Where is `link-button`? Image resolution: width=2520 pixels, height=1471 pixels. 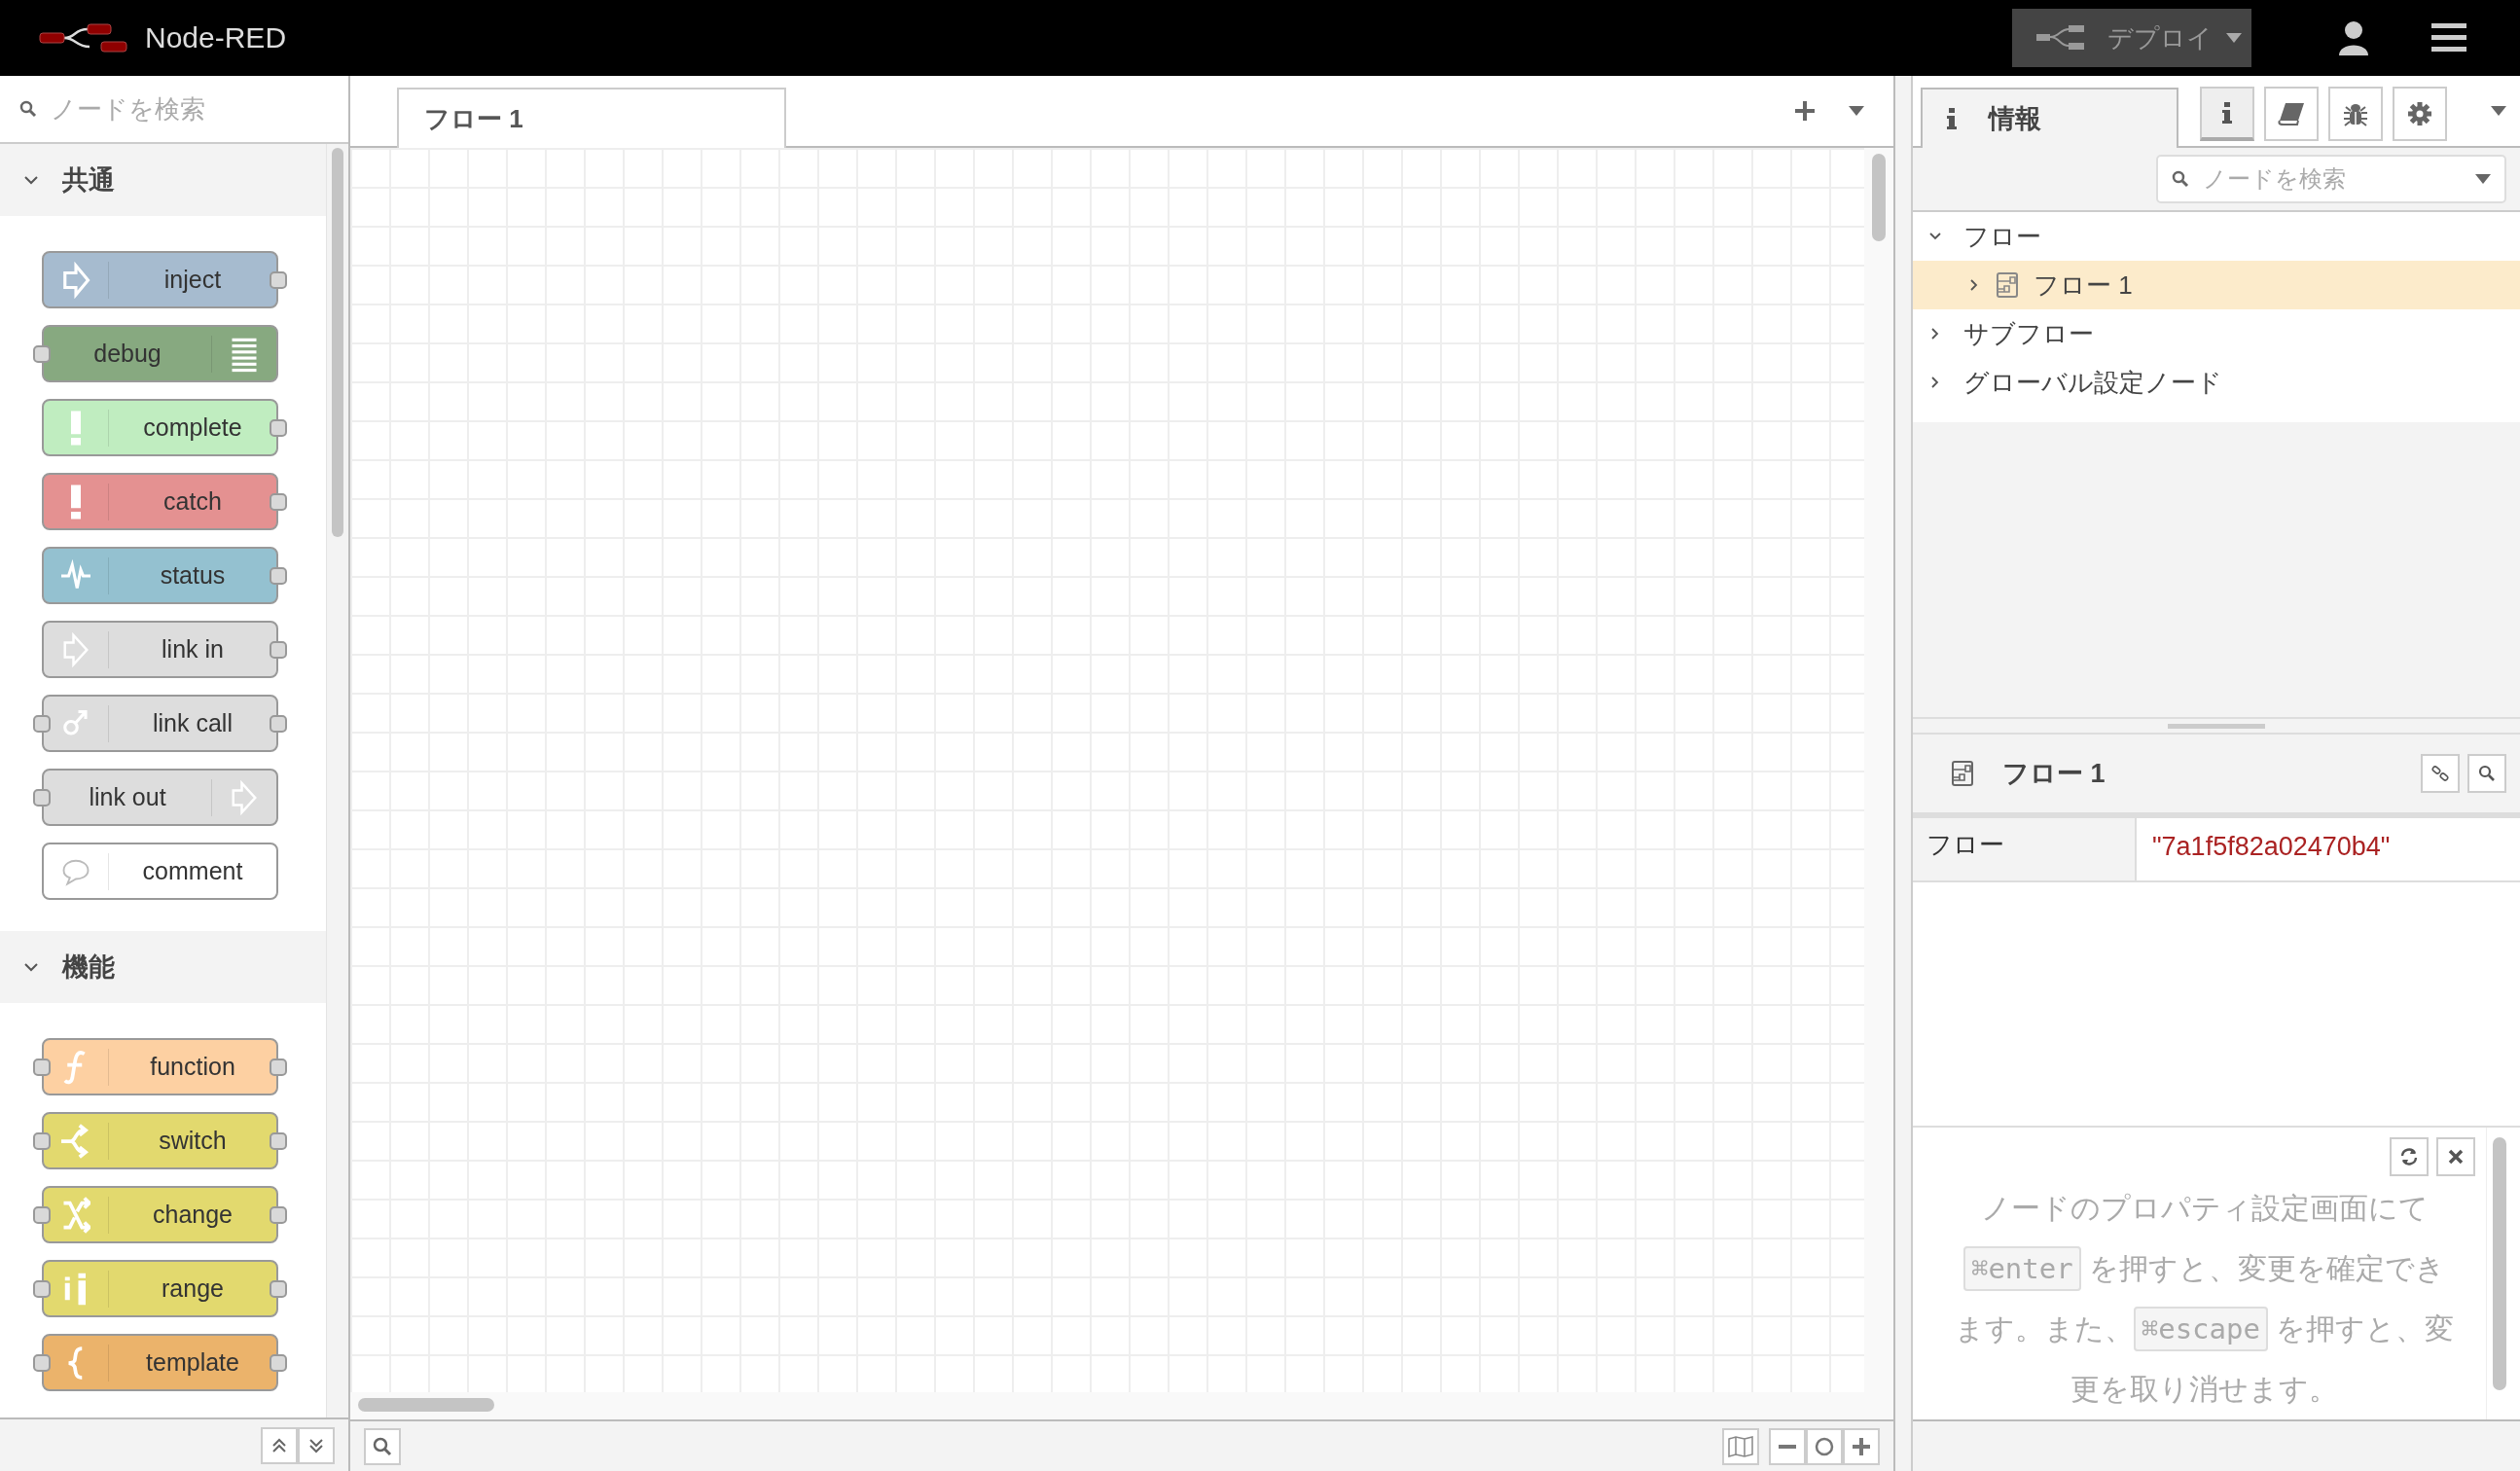
link-button is located at coordinates (2440, 774).